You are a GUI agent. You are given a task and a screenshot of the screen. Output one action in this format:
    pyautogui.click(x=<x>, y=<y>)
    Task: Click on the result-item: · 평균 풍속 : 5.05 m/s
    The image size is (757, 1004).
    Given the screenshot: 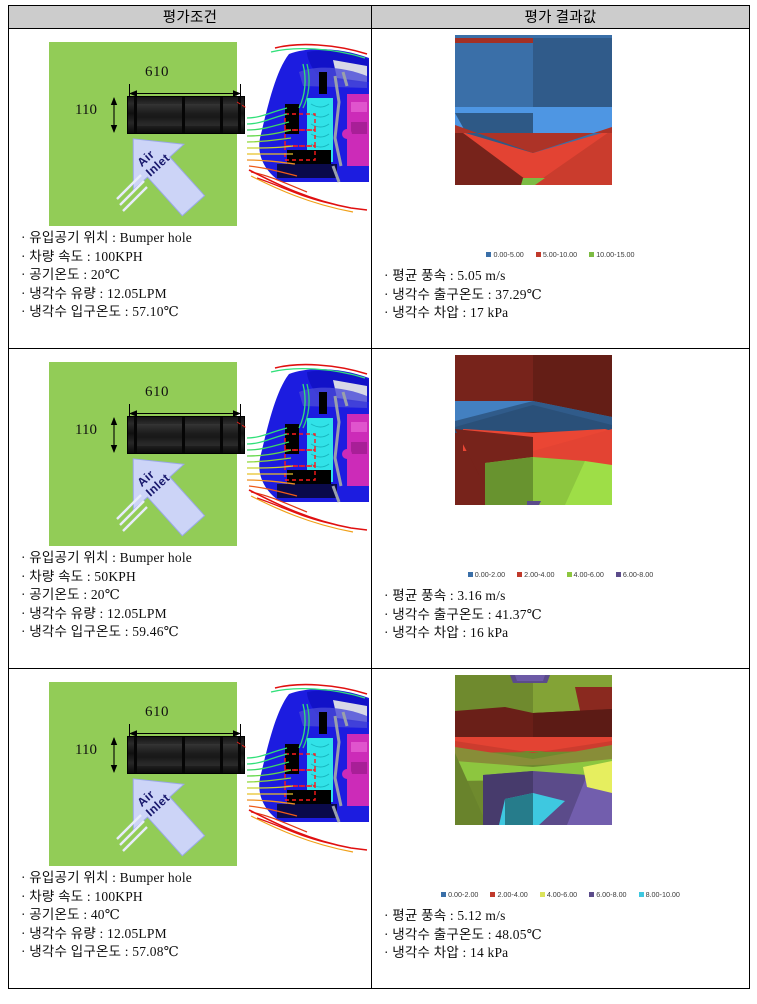 What is the action you would take?
    pyautogui.click(x=445, y=275)
    